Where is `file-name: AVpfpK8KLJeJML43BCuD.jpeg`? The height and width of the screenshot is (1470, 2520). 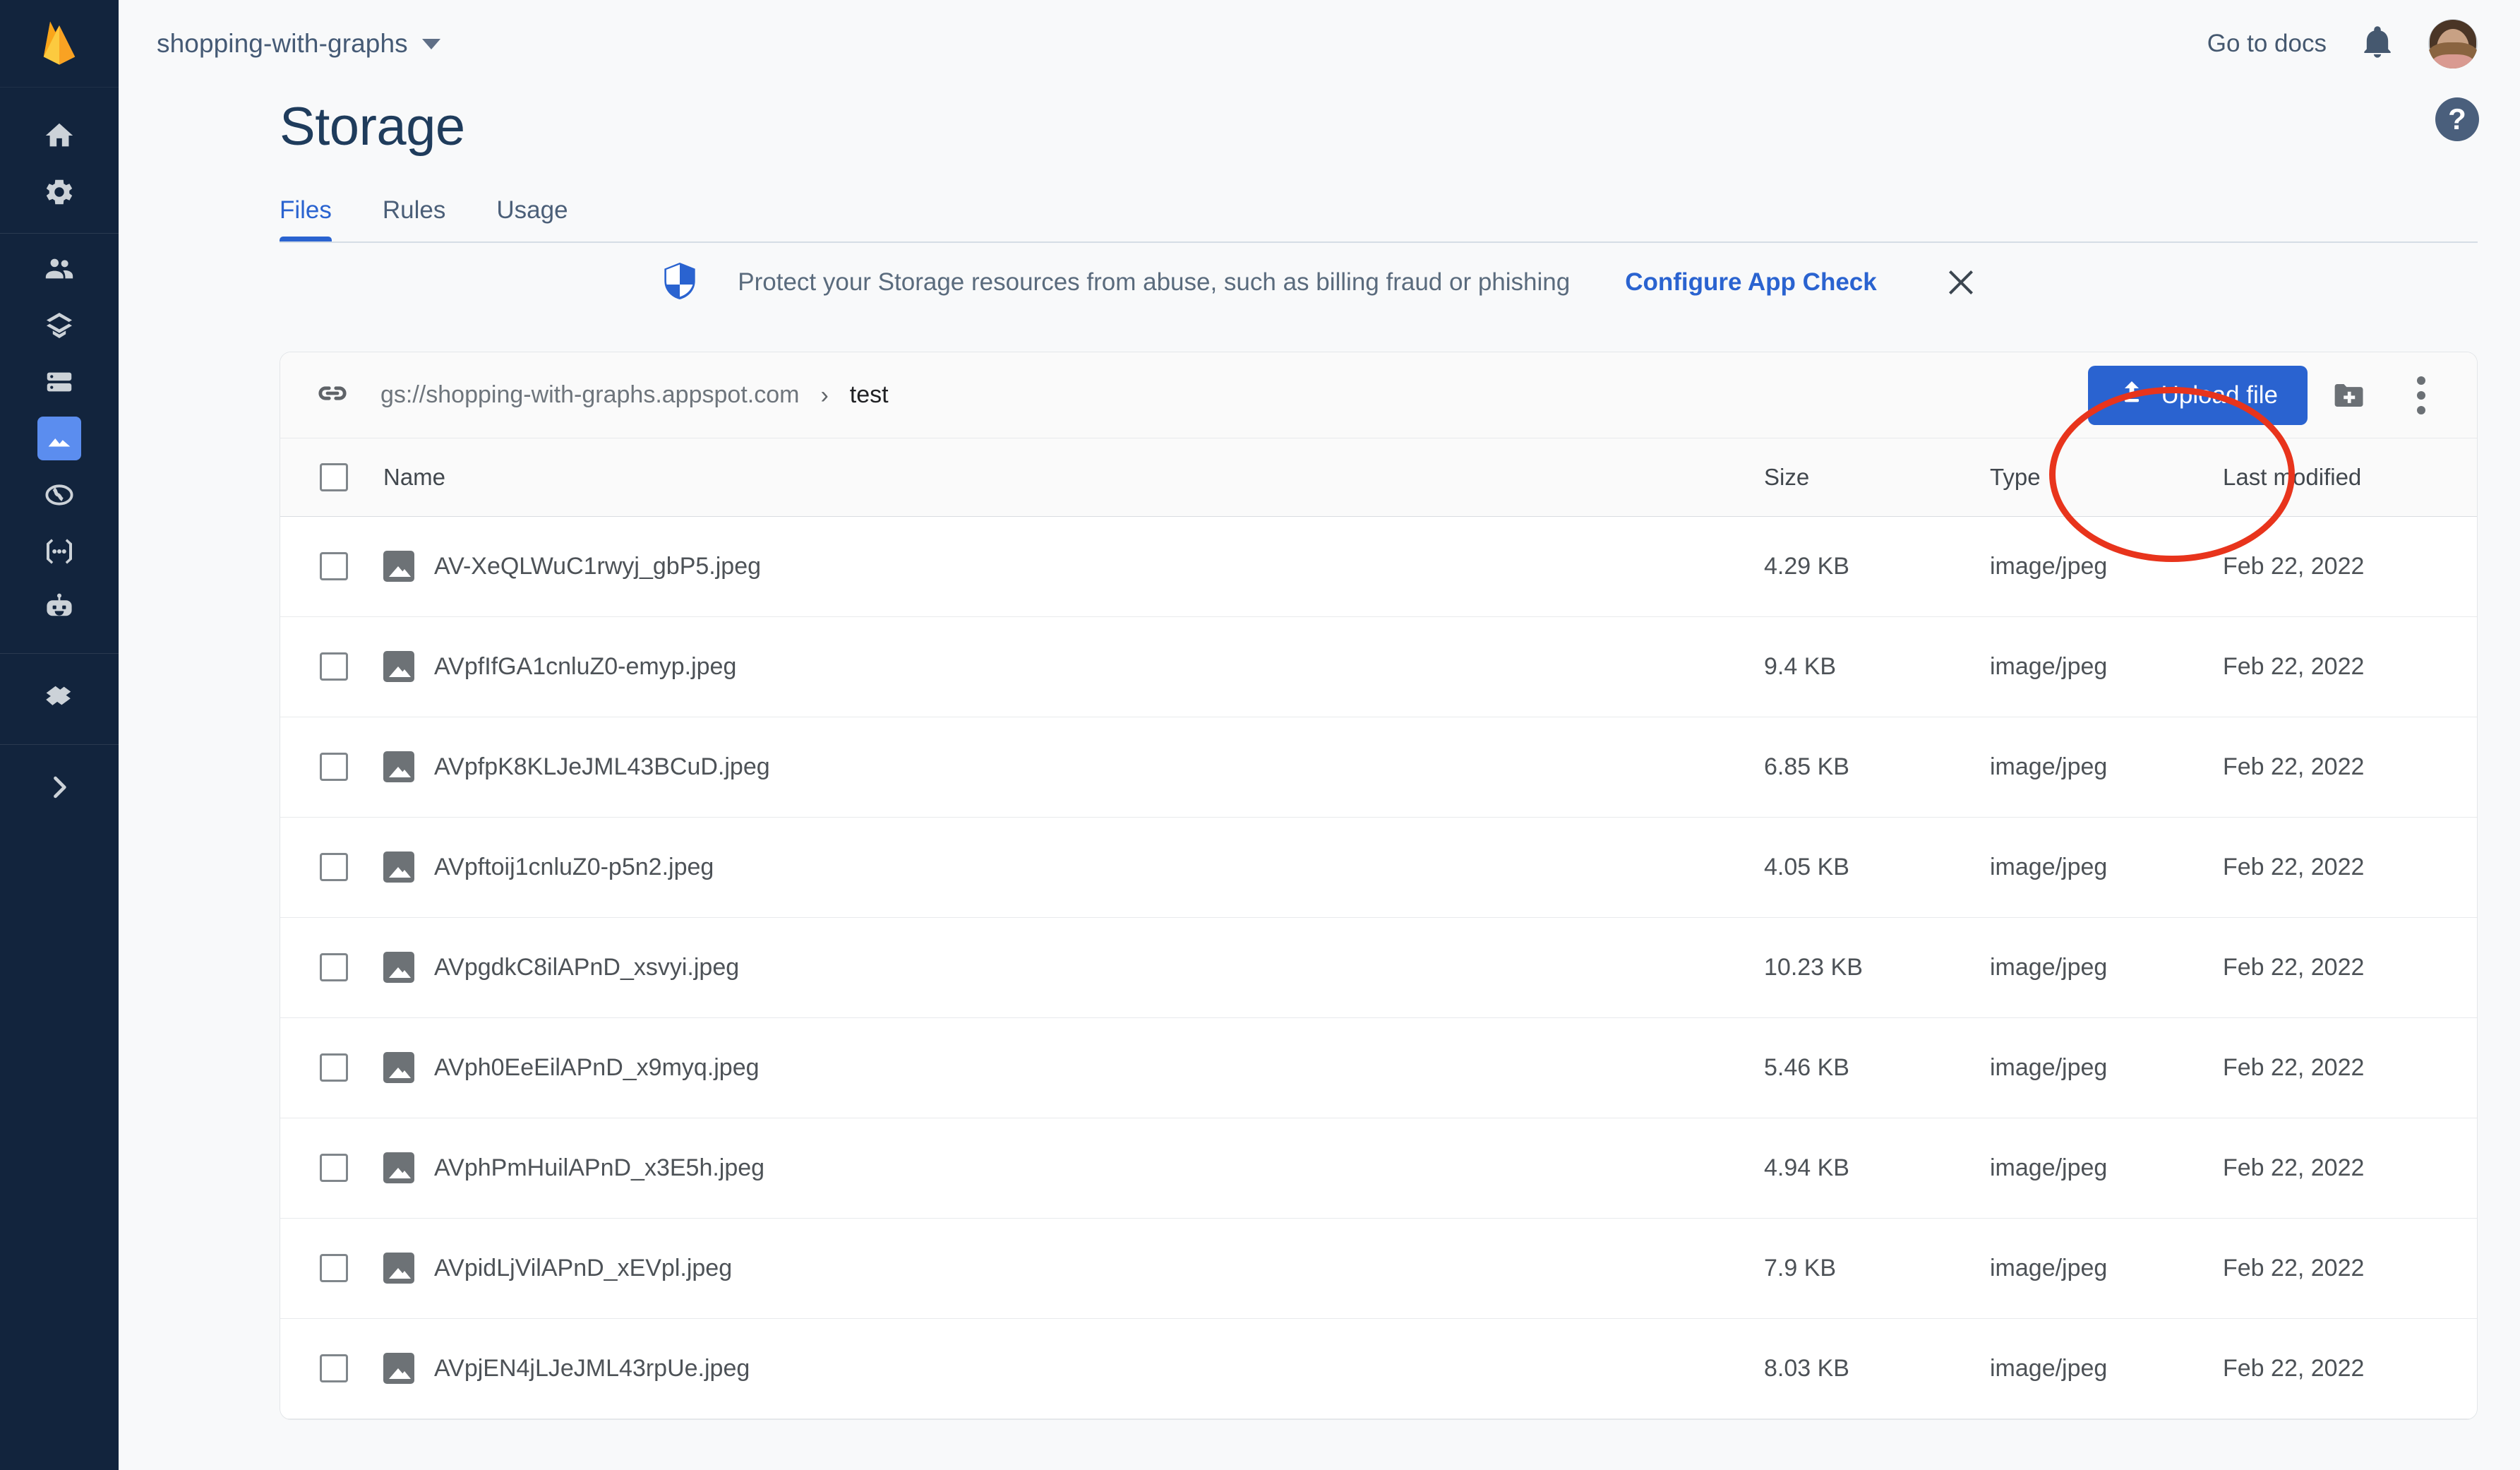 file-name: AVpfpK8KLJeJML43BCuD.jpeg is located at coordinates (602, 767).